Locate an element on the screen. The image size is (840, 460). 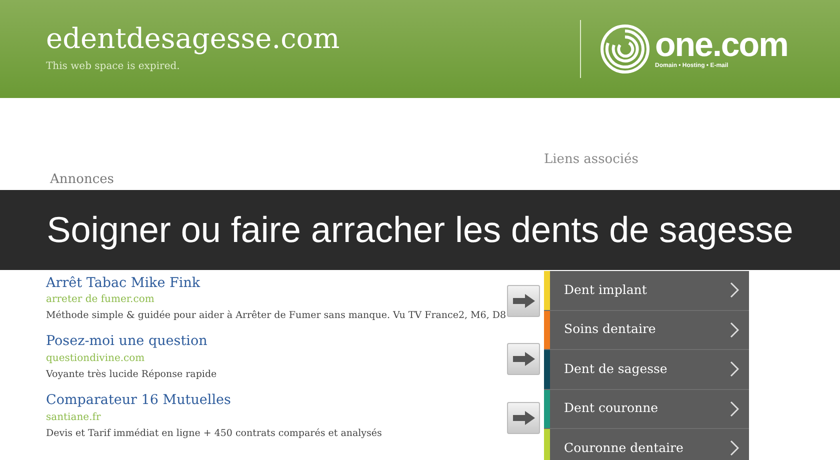
expired-notice: This web space is expired. is located at coordinates (113, 67).